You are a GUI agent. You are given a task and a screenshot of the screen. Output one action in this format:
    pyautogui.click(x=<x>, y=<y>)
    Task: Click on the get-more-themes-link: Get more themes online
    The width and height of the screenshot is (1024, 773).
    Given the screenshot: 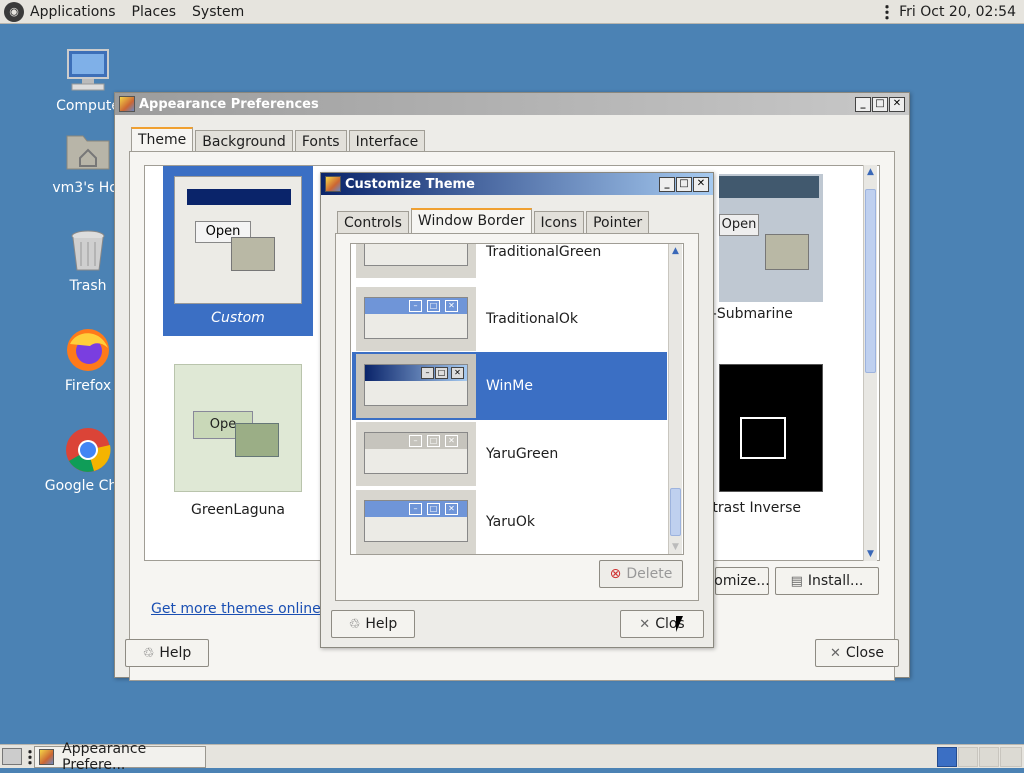 What is the action you would take?
    pyautogui.click(x=236, y=609)
    